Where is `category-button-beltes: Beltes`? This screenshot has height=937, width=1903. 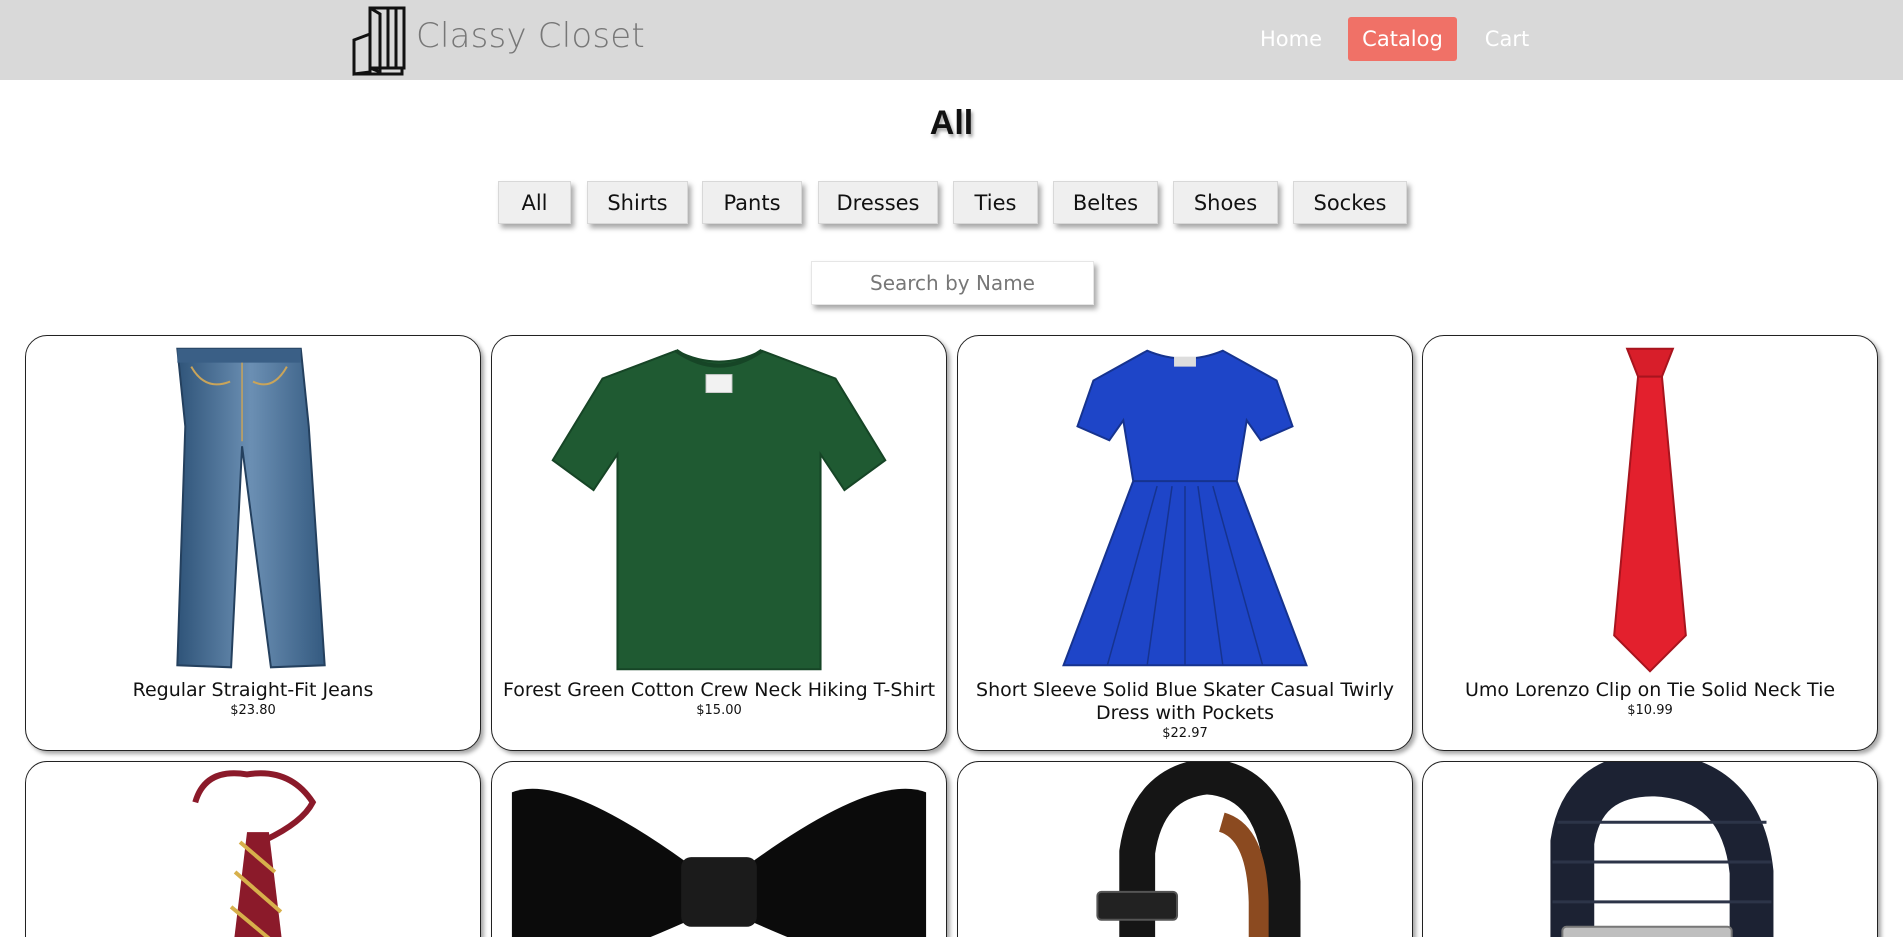
category-button-beltes: Beltes is located at coordinates (1105, 202).